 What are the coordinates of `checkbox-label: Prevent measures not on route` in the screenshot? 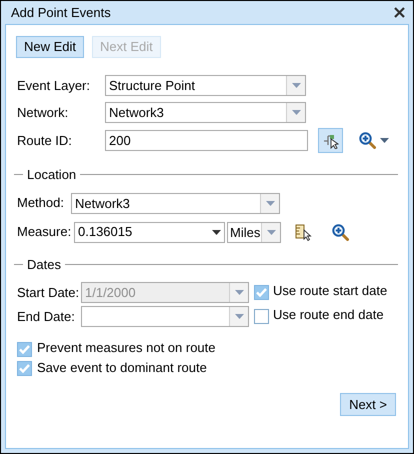 It's located at (126, 348).